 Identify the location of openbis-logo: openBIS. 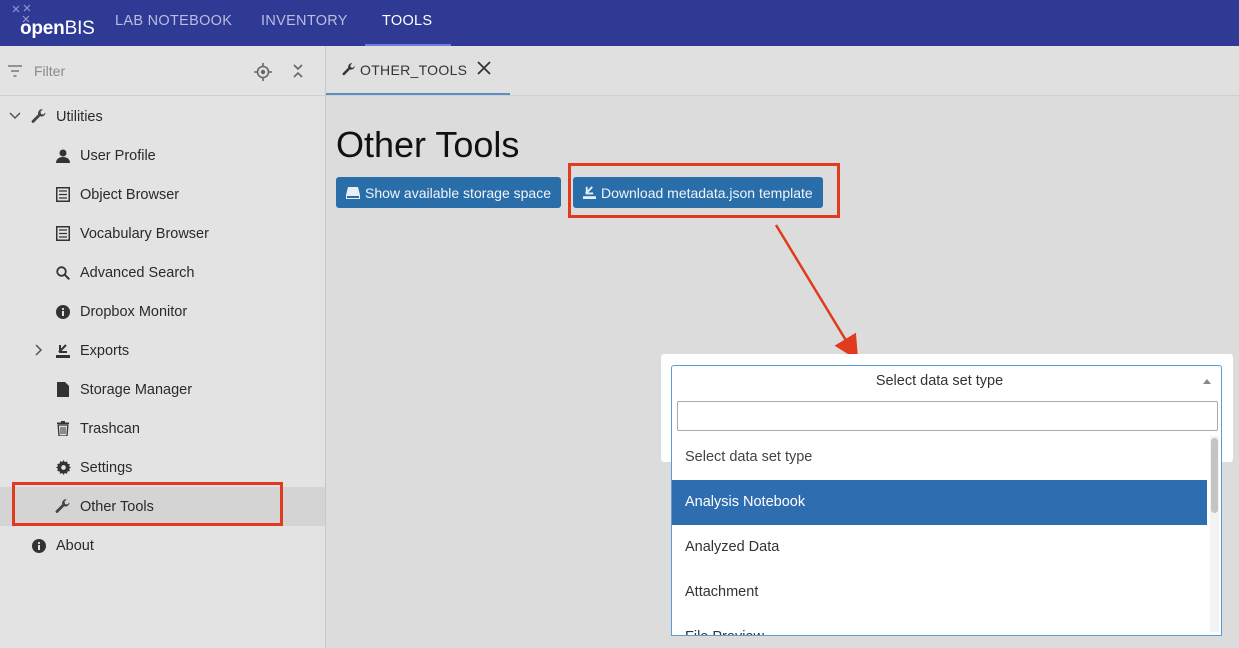
(50, 23).